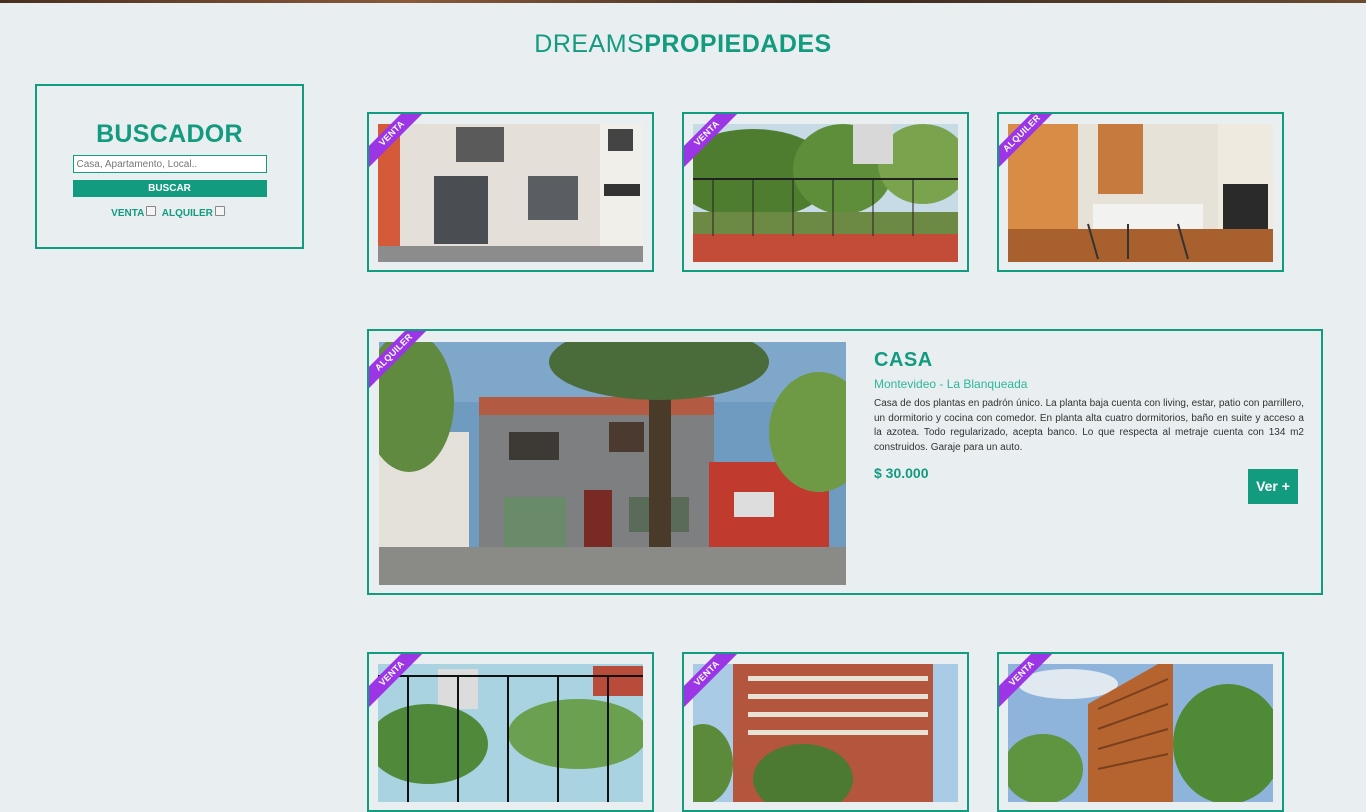 The height and width of the screenshot is (812, 1366). What do you see at coordinates (187, 213) in the screenshot?
I see `filter-alquiler-label: ALQUILER` at bounding box center [187, 213].